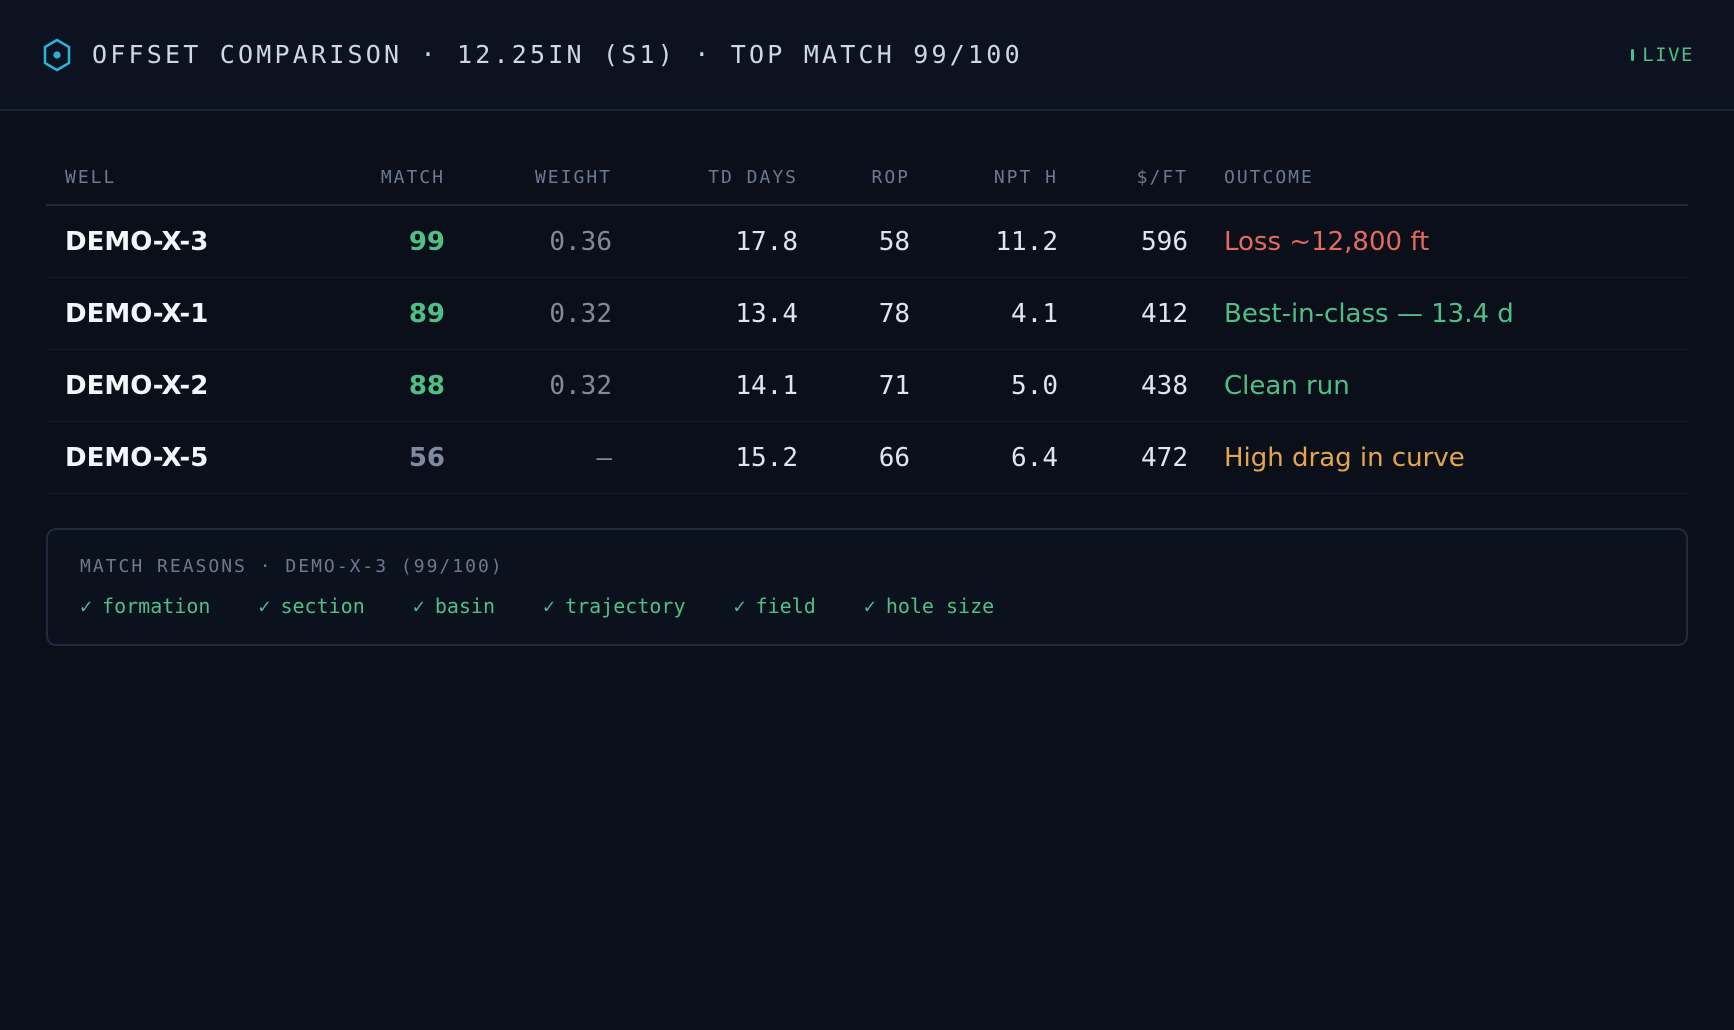  What do you see at coordinates (292, 566) in the screenshot?
I see `match-reasons-title: MATCH REASONS · DEMO-X-3 (99/100)` at bounding box center [292, 566].